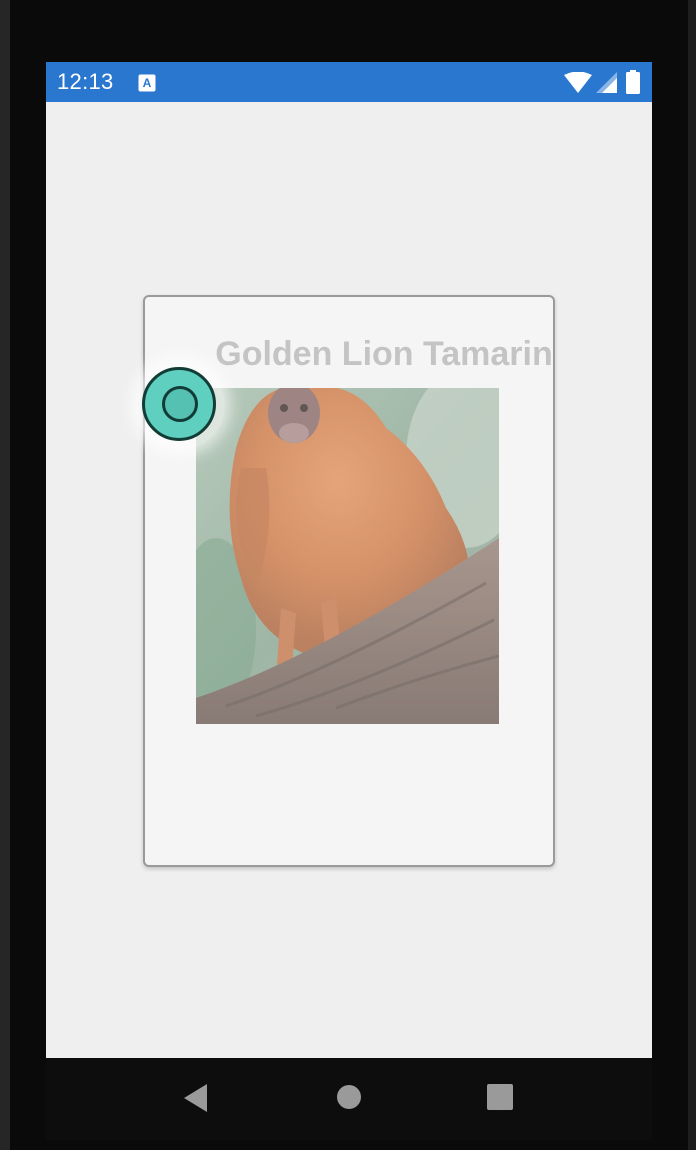 The image size is (696, 1150). What do you see at coordinates (347, 556) in the screenshot?
I see `golden-lion-tamarin-photo` at bounding box center [347, 556].